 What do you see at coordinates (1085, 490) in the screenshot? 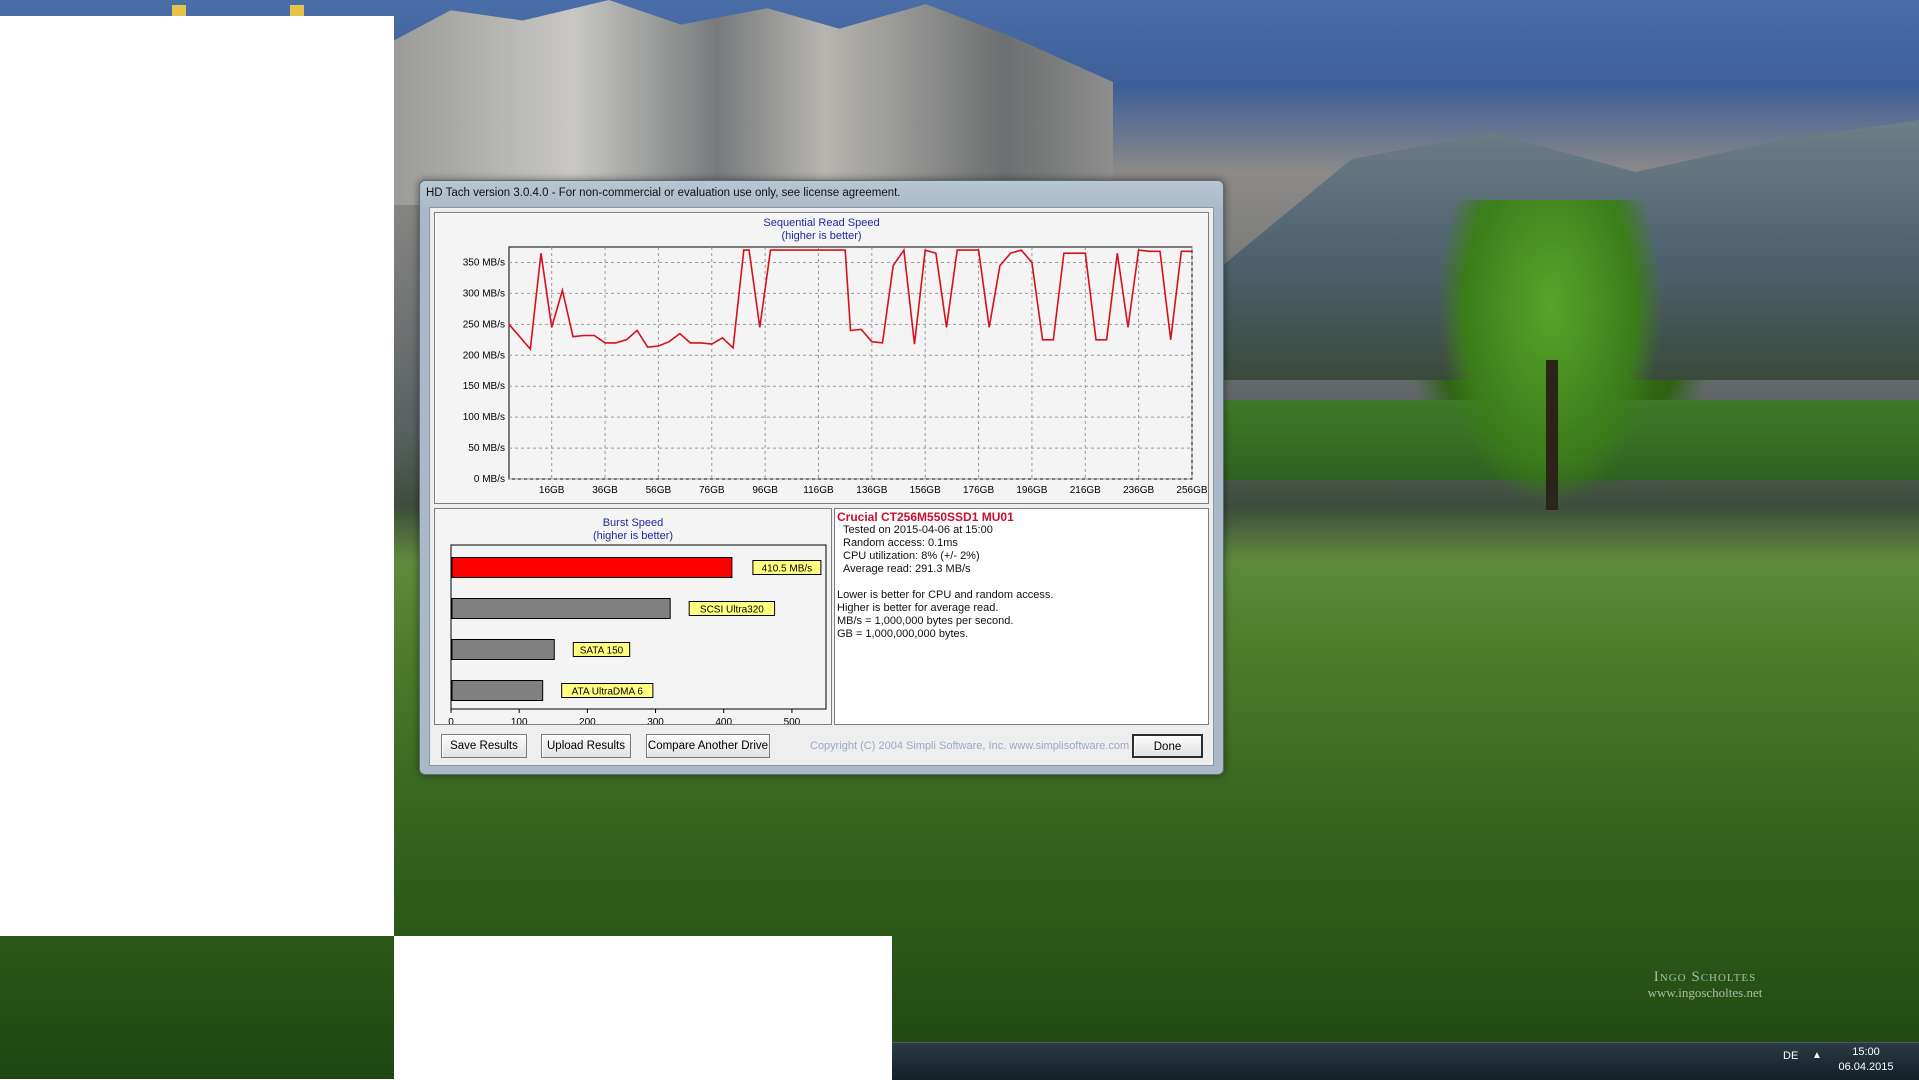
I see `x-tick-label: 216GB` at bounding box center [1085, 490].